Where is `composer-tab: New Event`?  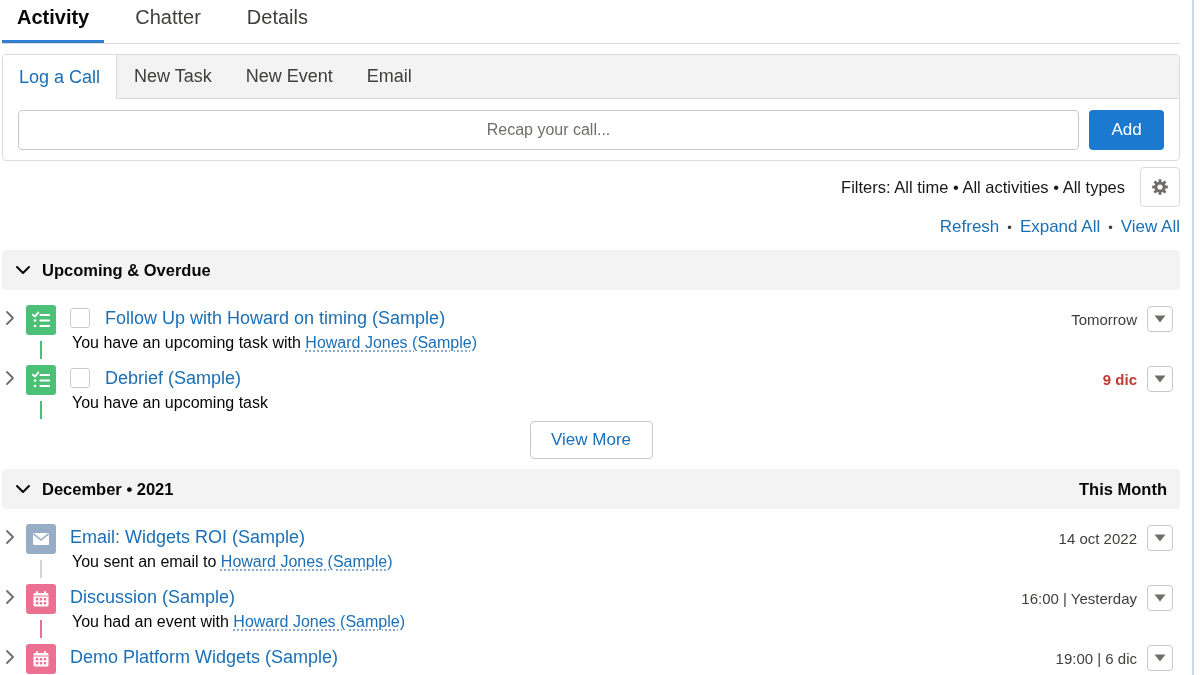
composer-tab: New Event is located at coordinates (289, 76).